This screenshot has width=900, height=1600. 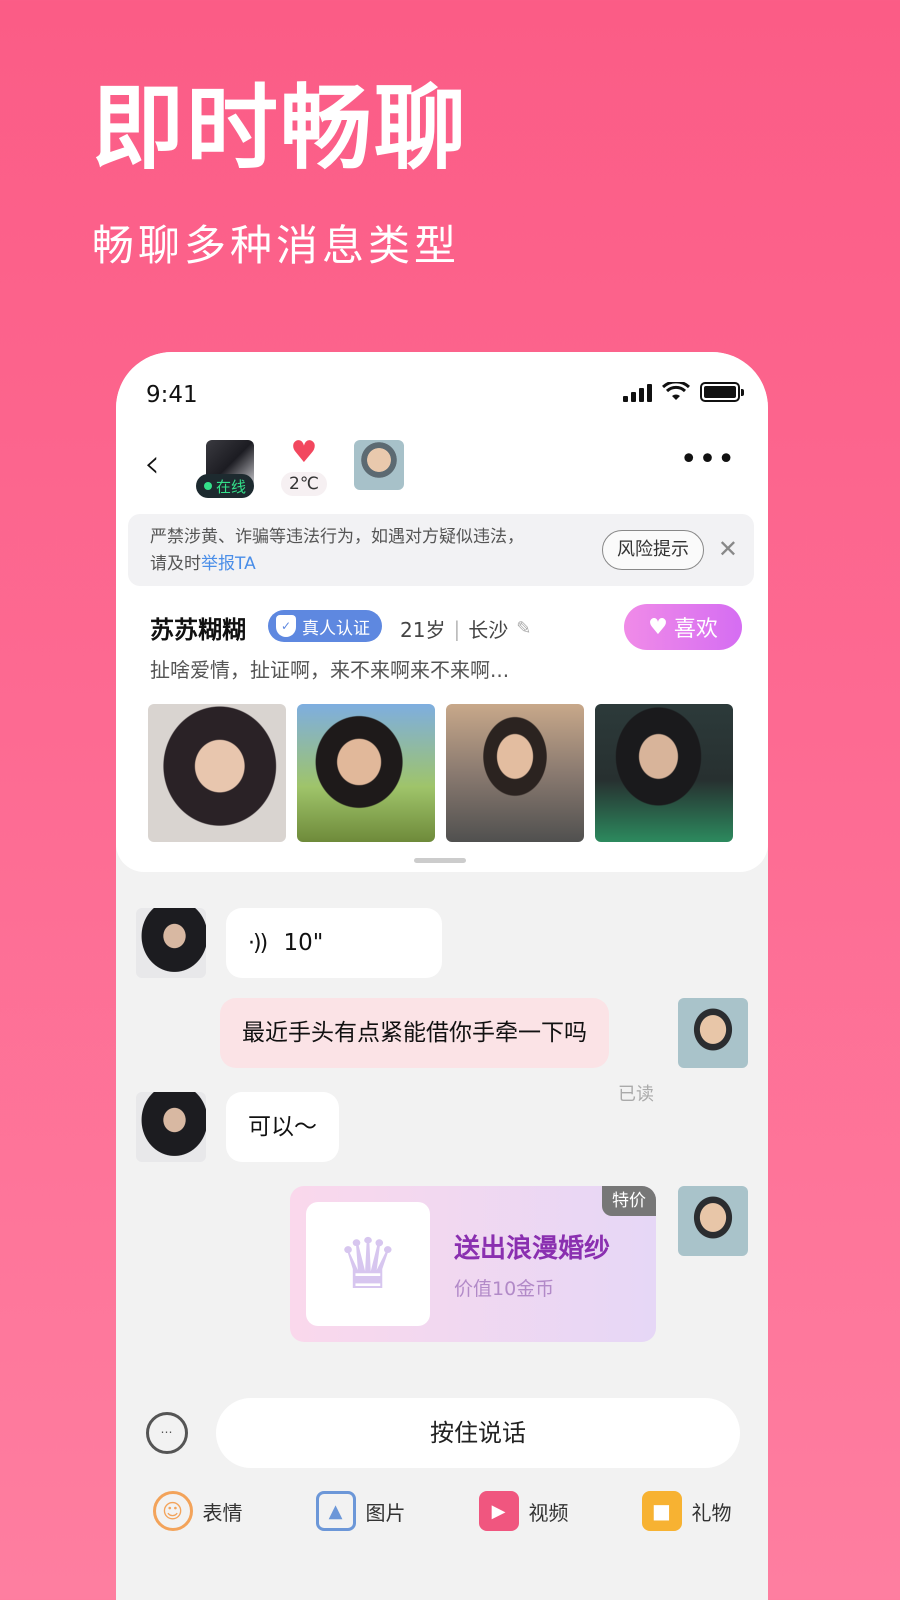 What do you see at coordinates (208, 486) in the screenshot?
I see `online-dot-icon` at bounding box center [208, 486].